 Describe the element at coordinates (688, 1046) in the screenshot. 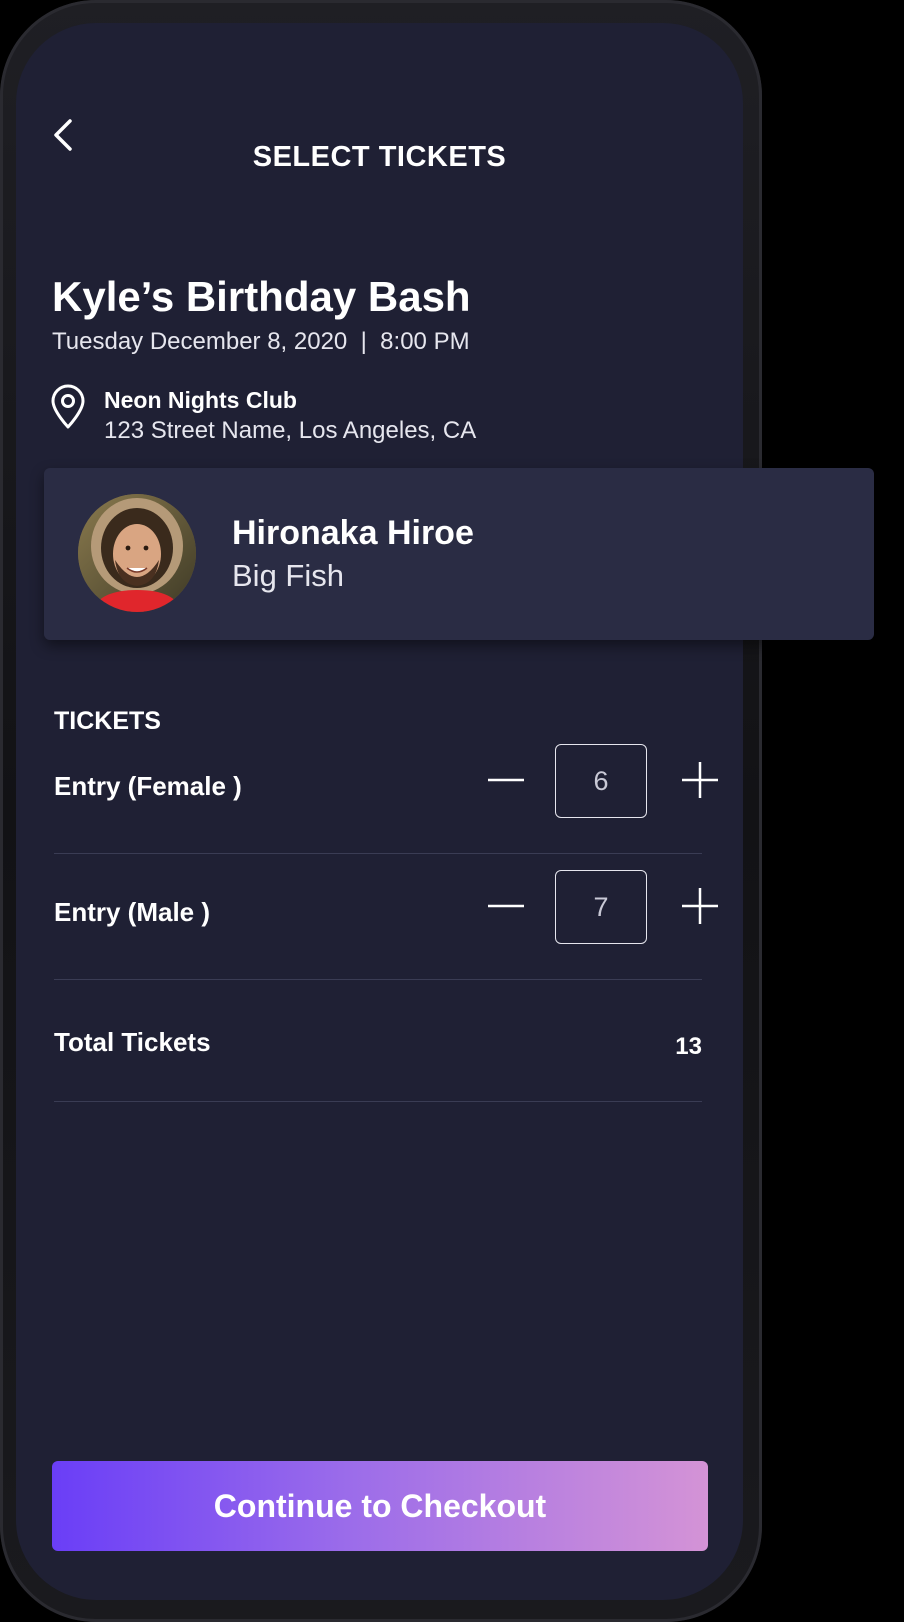

I see `total-tickets-value: 13` at that location.